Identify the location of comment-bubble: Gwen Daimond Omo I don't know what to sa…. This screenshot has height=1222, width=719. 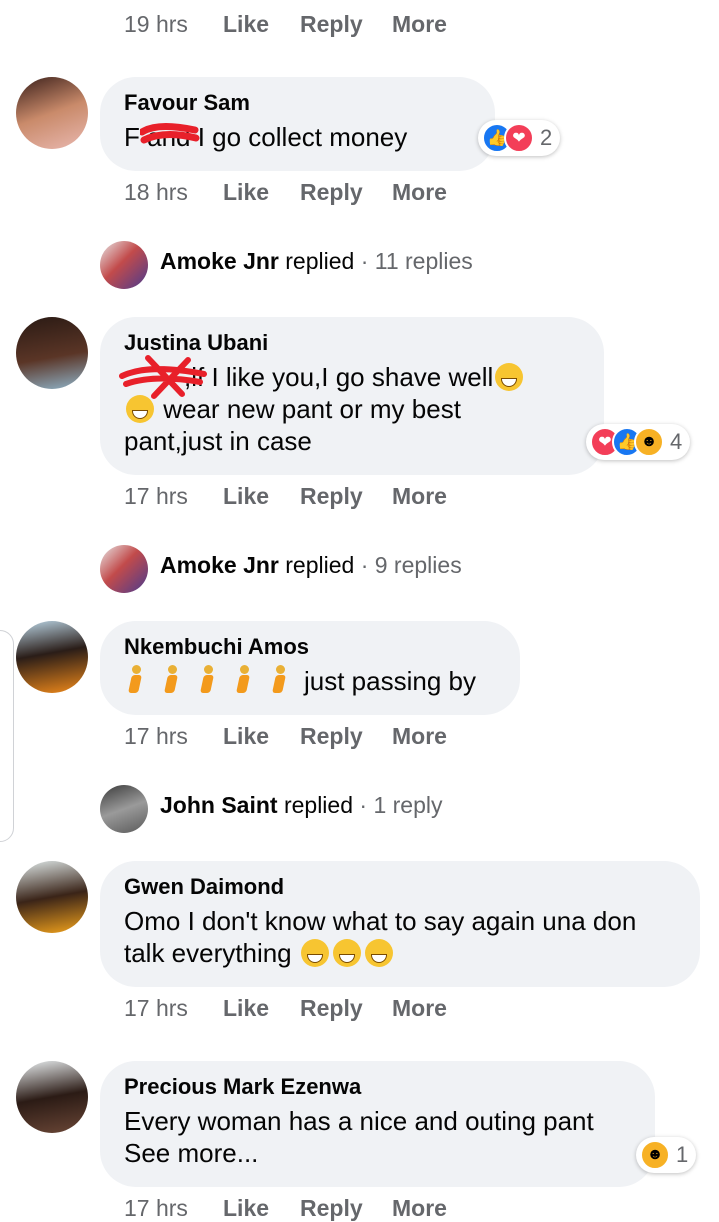
(400, 924).